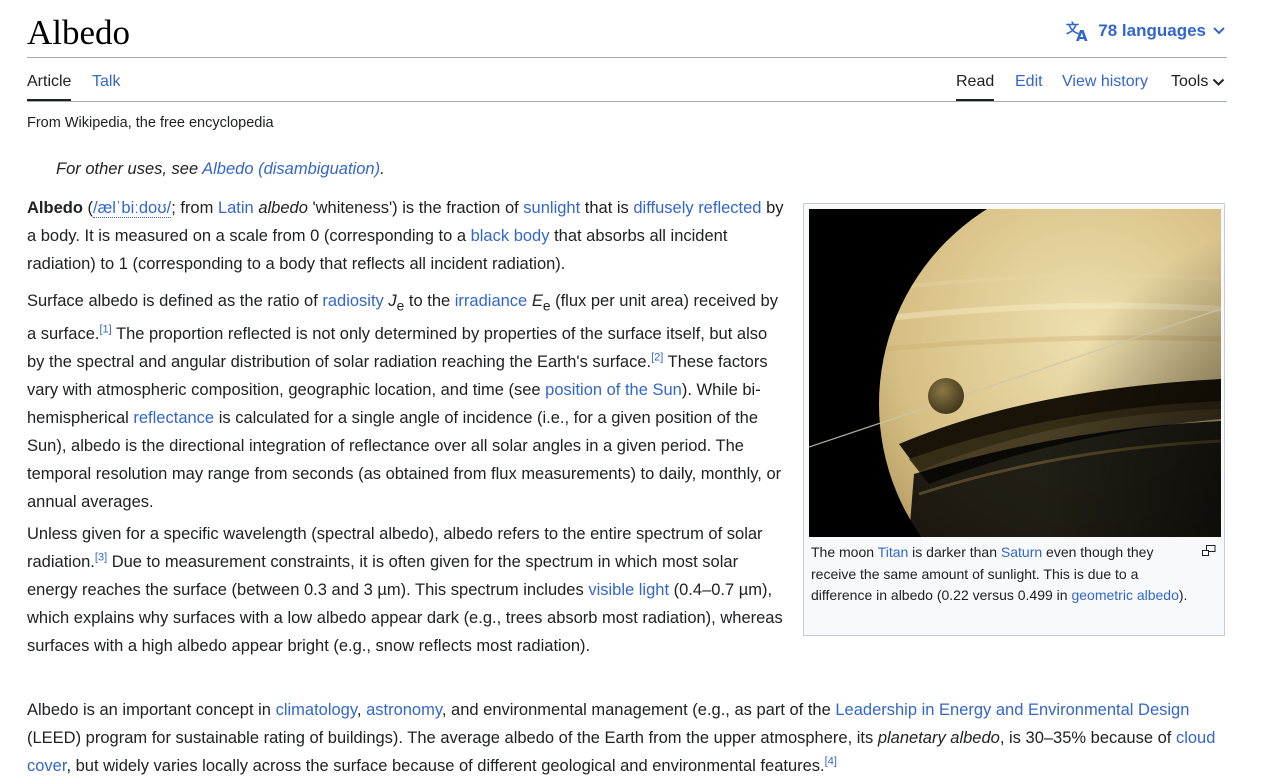 This screenshot has height=780, width=1281. Describe the element at coordinates (1105, 82) in the screenshot. I see `tab-view-history: View history` at that location.